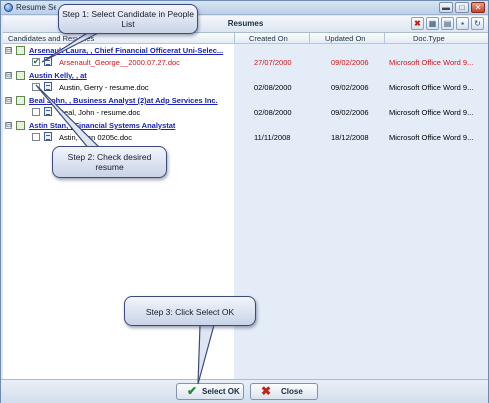 Image resolution: width=489 pixels, height=403 pixels. What do you see at coordinates (128, 19) in the screenshot?
I see `step1-callout: Step 1: Select Candidate in People List` at bounding box center [128, 19].